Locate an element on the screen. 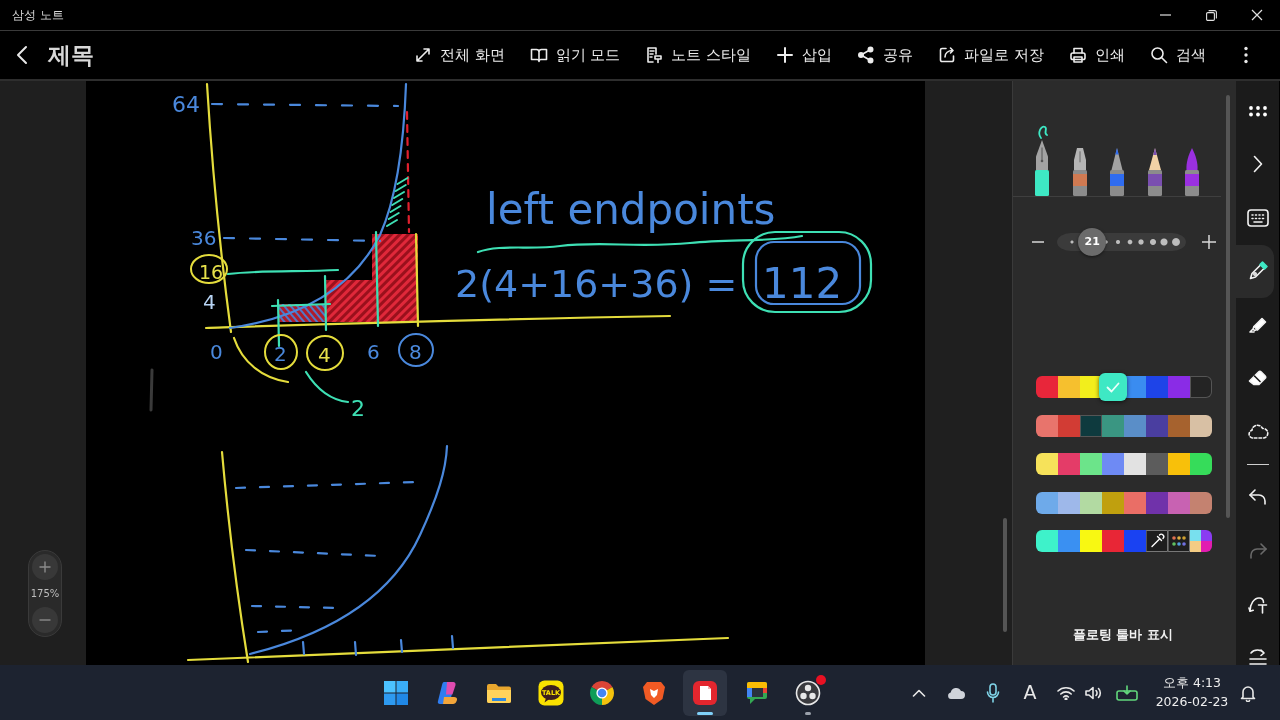  shield-icon is located at coordinates (653, 692).